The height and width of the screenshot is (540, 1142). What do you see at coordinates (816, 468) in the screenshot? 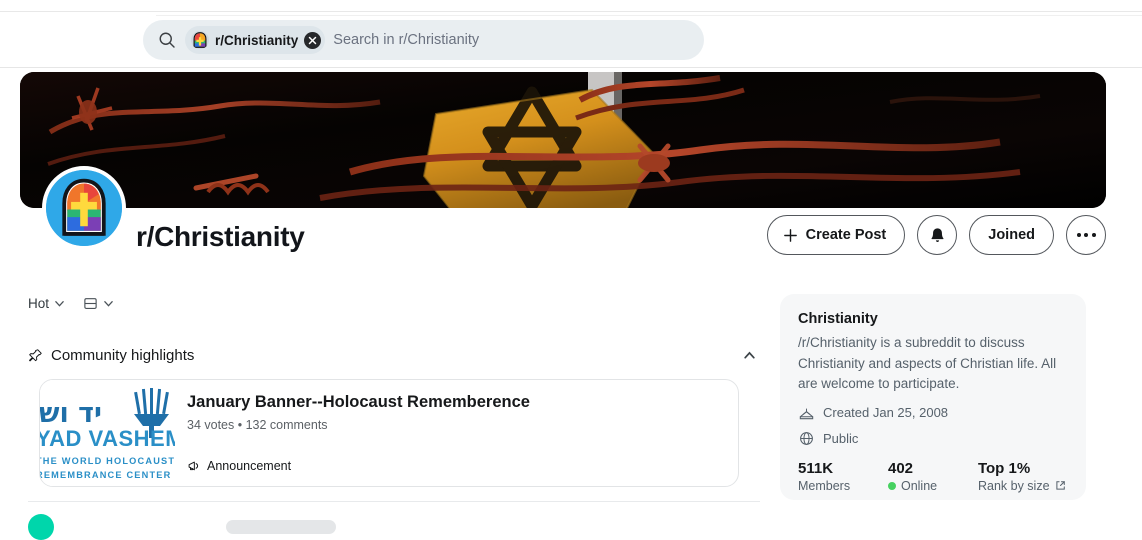
I see `members-count: 511K` at bounding box center [816, 468].